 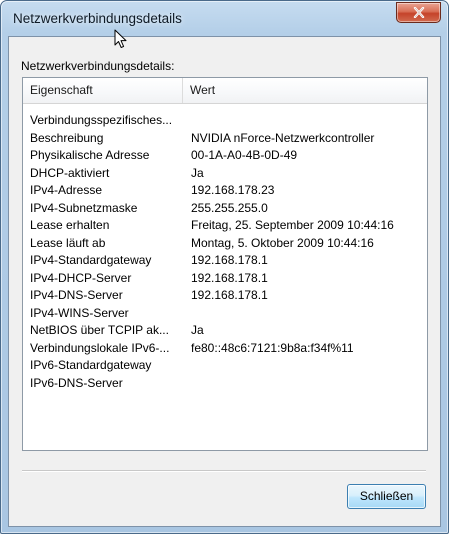 I want to click on table-row: IPv4-Subnetzmaske 255.255.255.0, so click(x=225, y=209).